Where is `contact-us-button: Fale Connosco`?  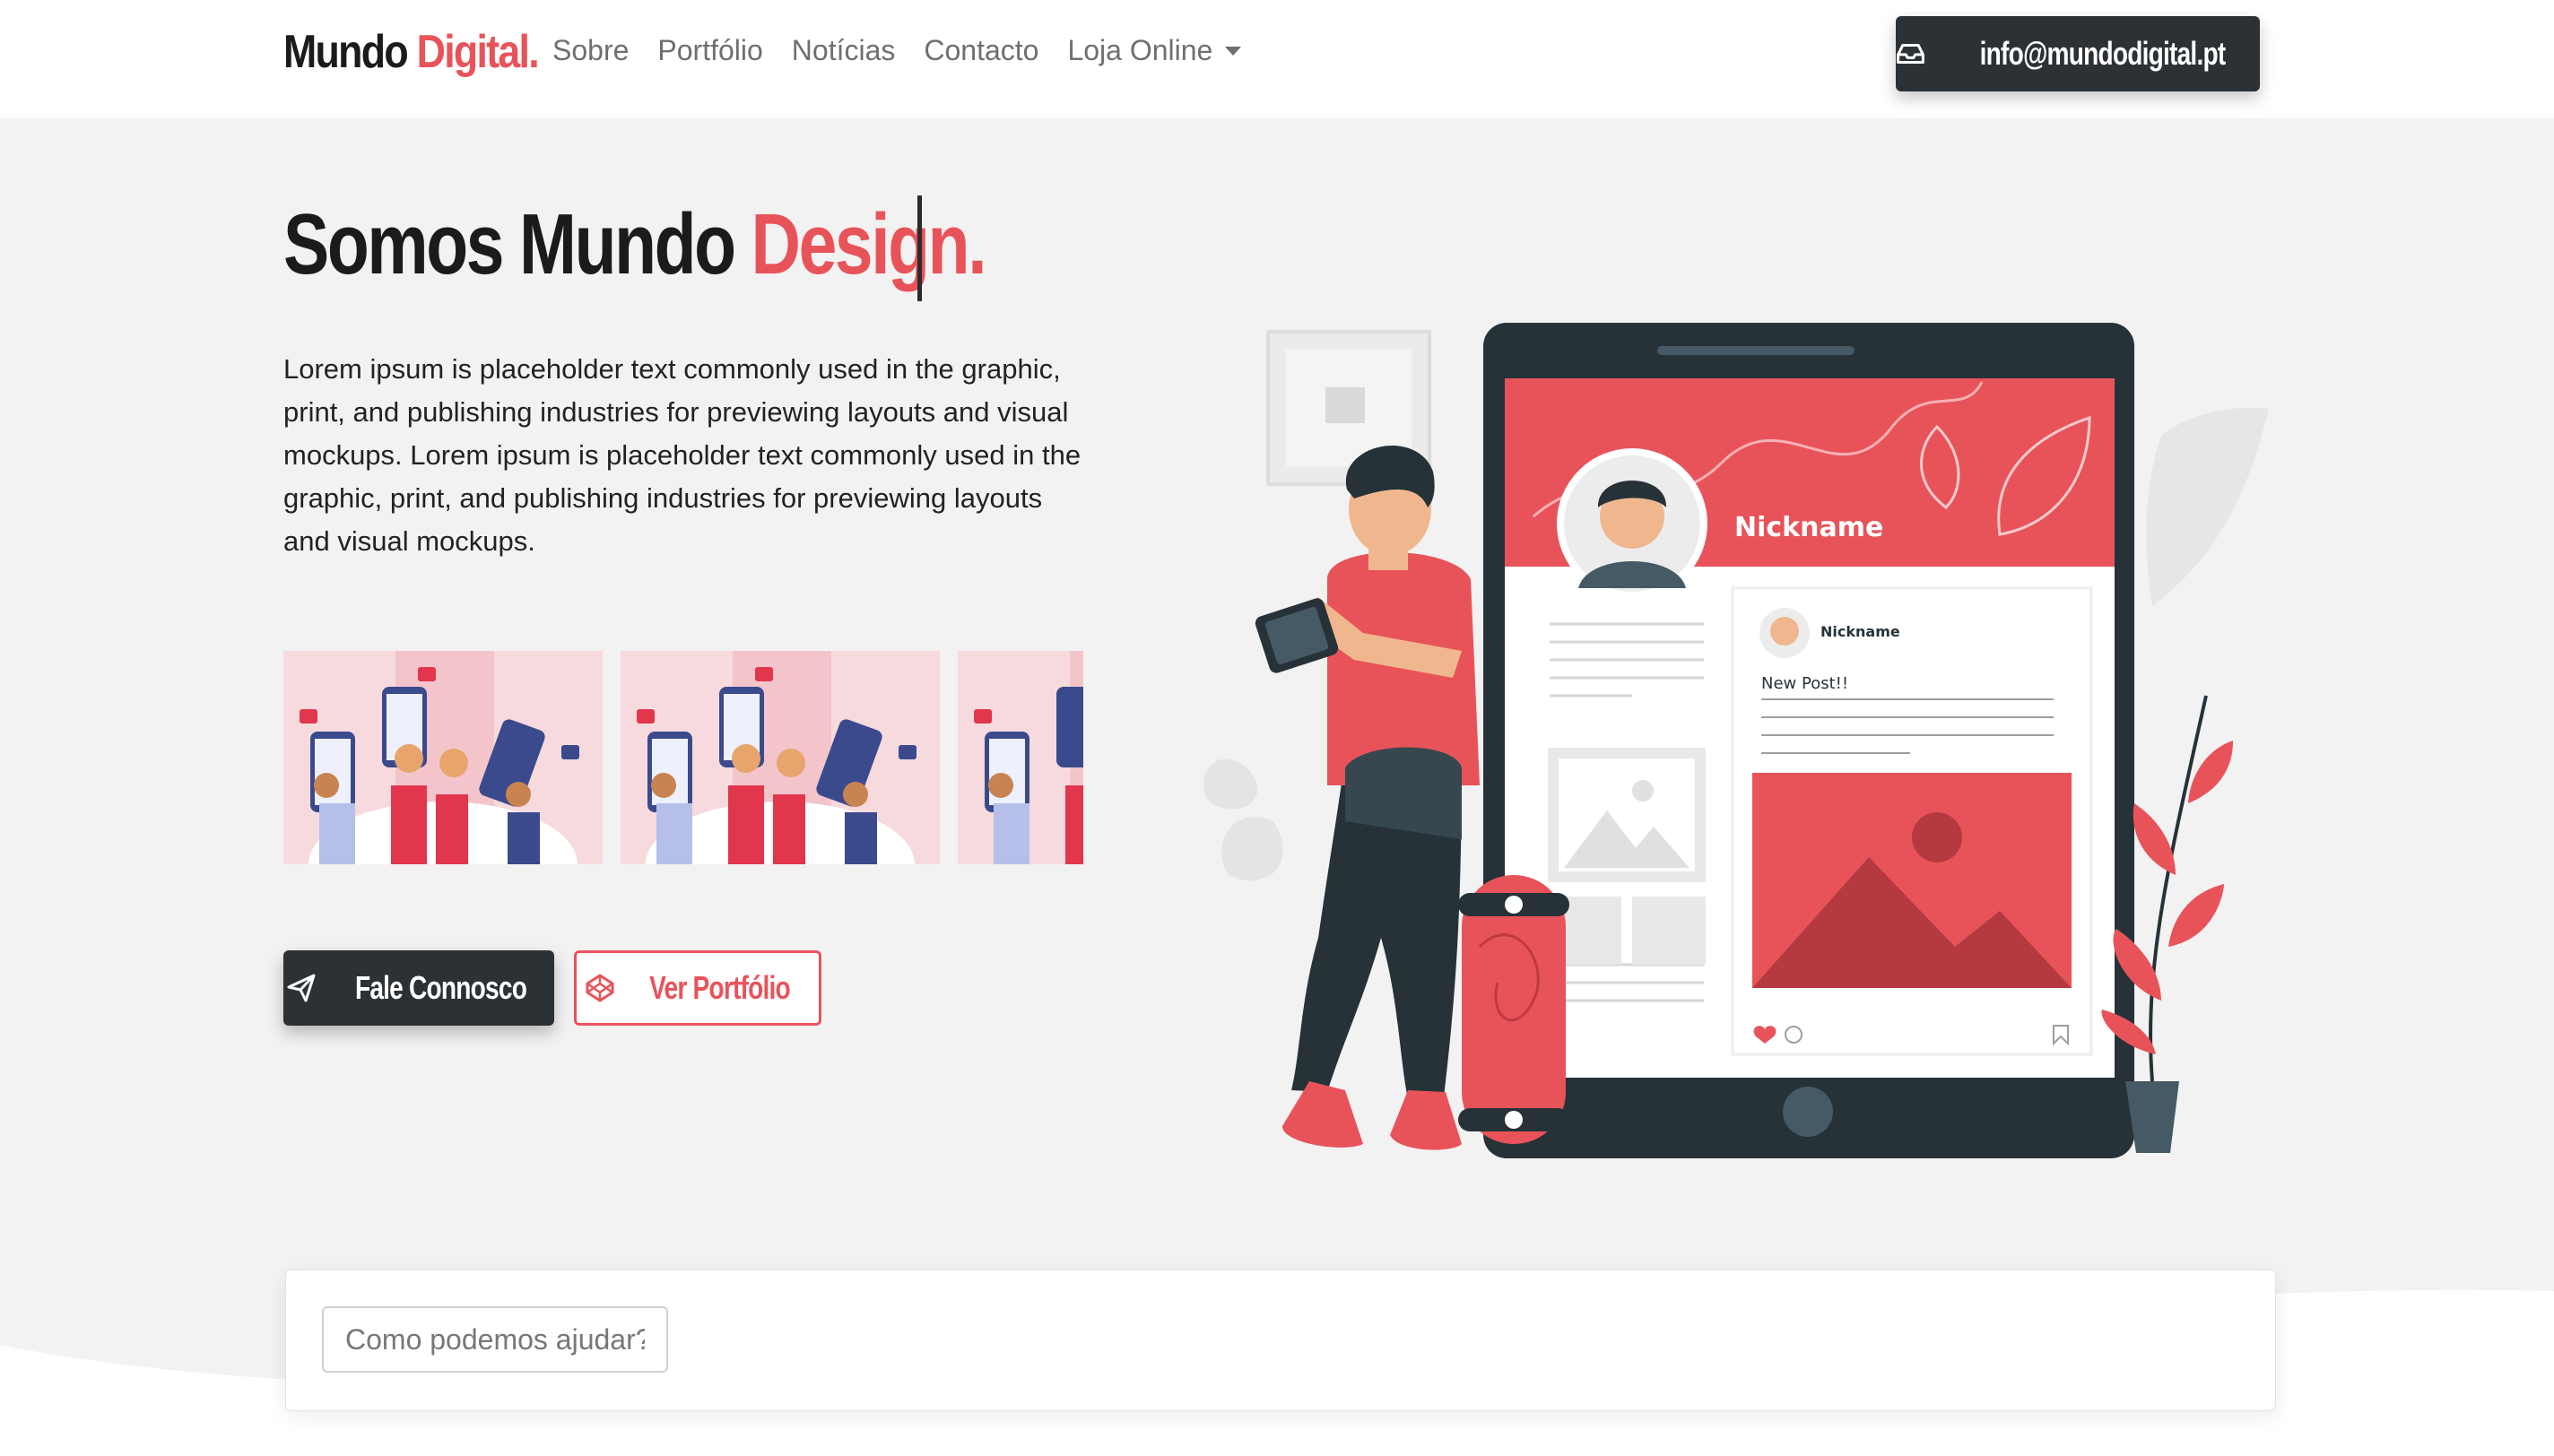
contact-us-button: Fale Connosco is located at coordinates (418, 988).